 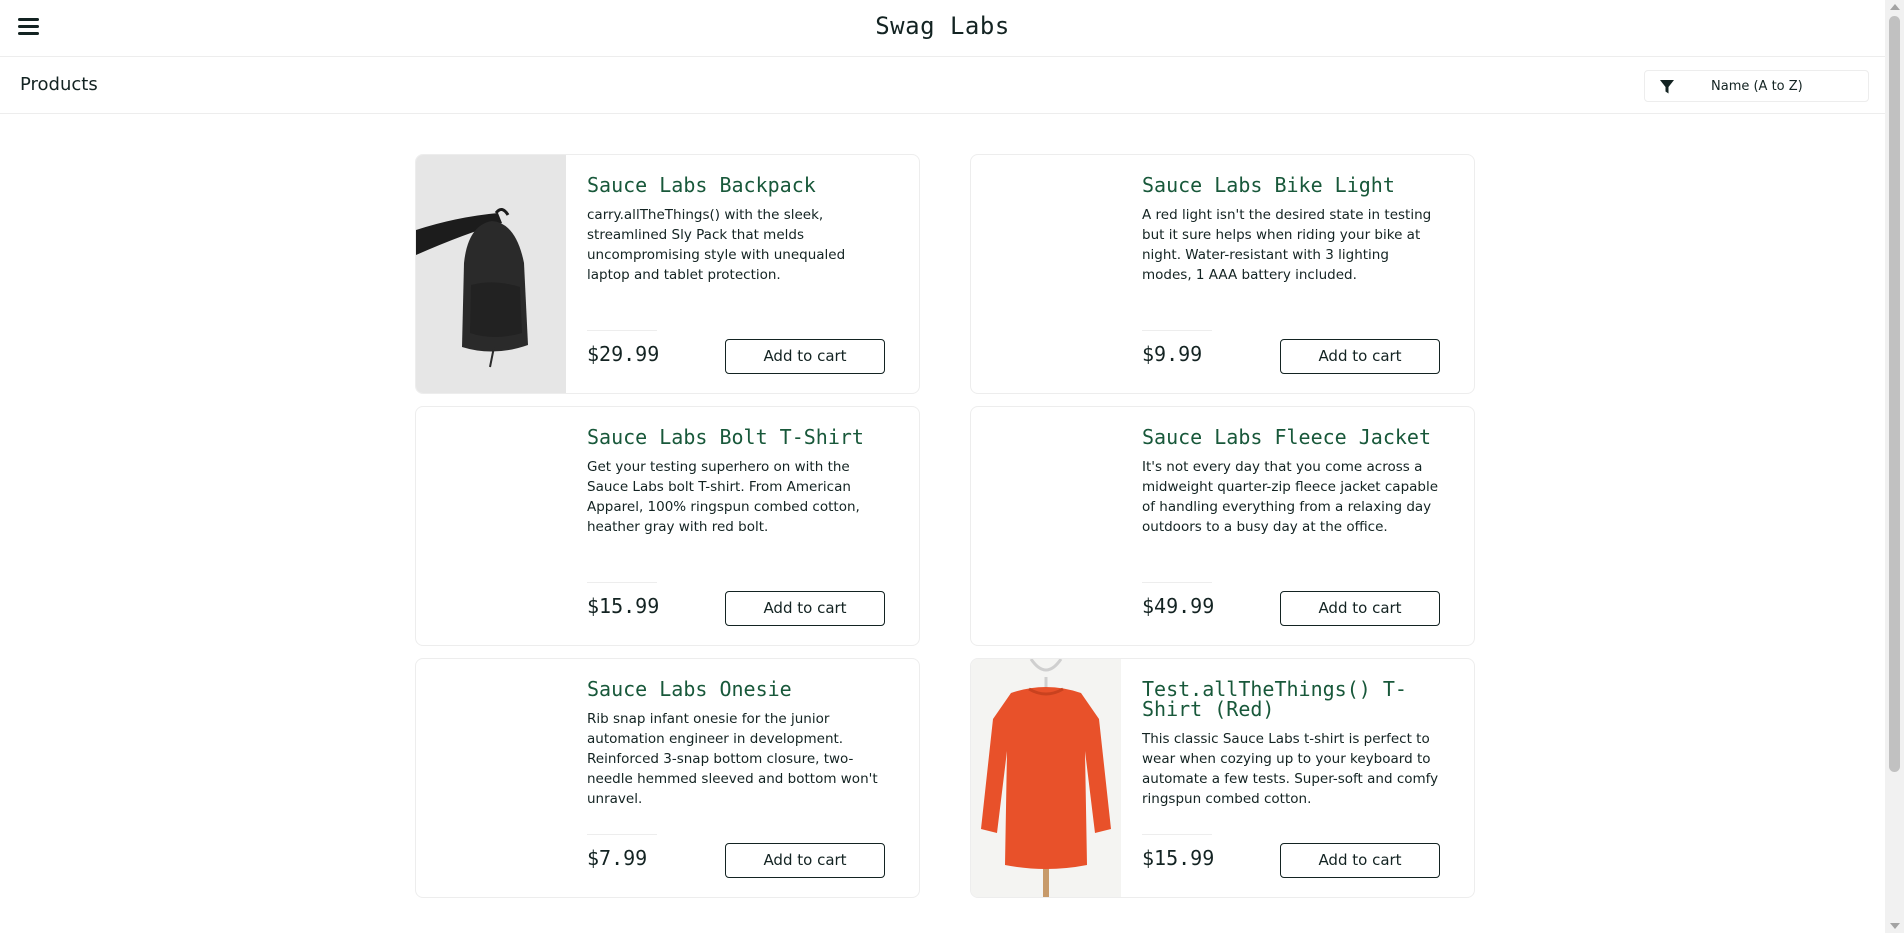 I want to click on item-name-link: Test.allTheThings() T-Shirt (Red), so click(x=1291, y=699).